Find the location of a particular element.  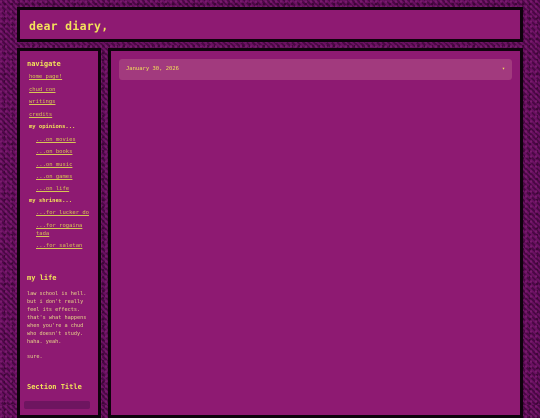

opinion-link-books: ...on books is located at coordinates (70, 152).